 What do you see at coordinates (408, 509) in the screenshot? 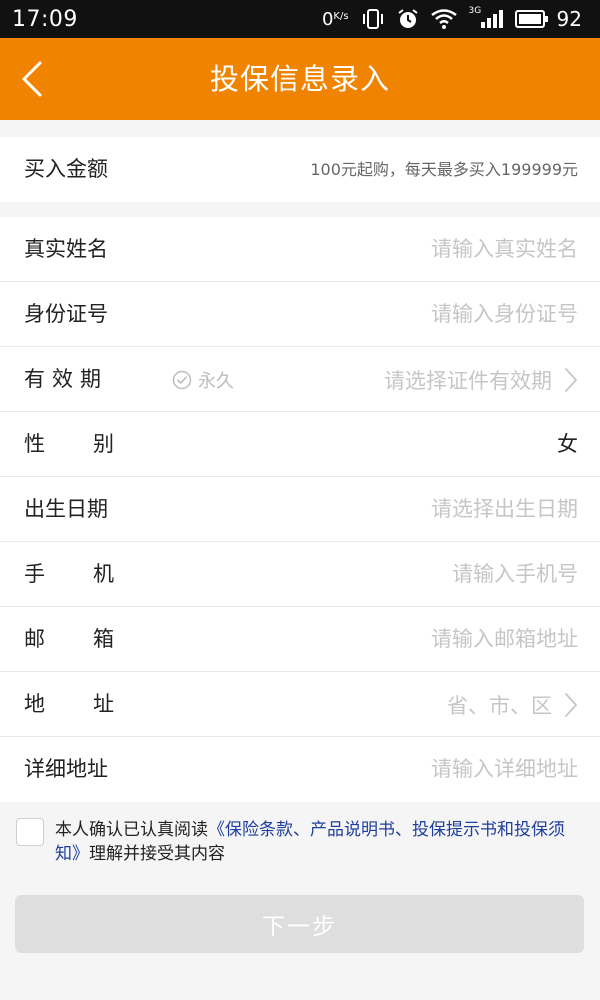
I see `birth-date-input` at bounding box center [408, 509].